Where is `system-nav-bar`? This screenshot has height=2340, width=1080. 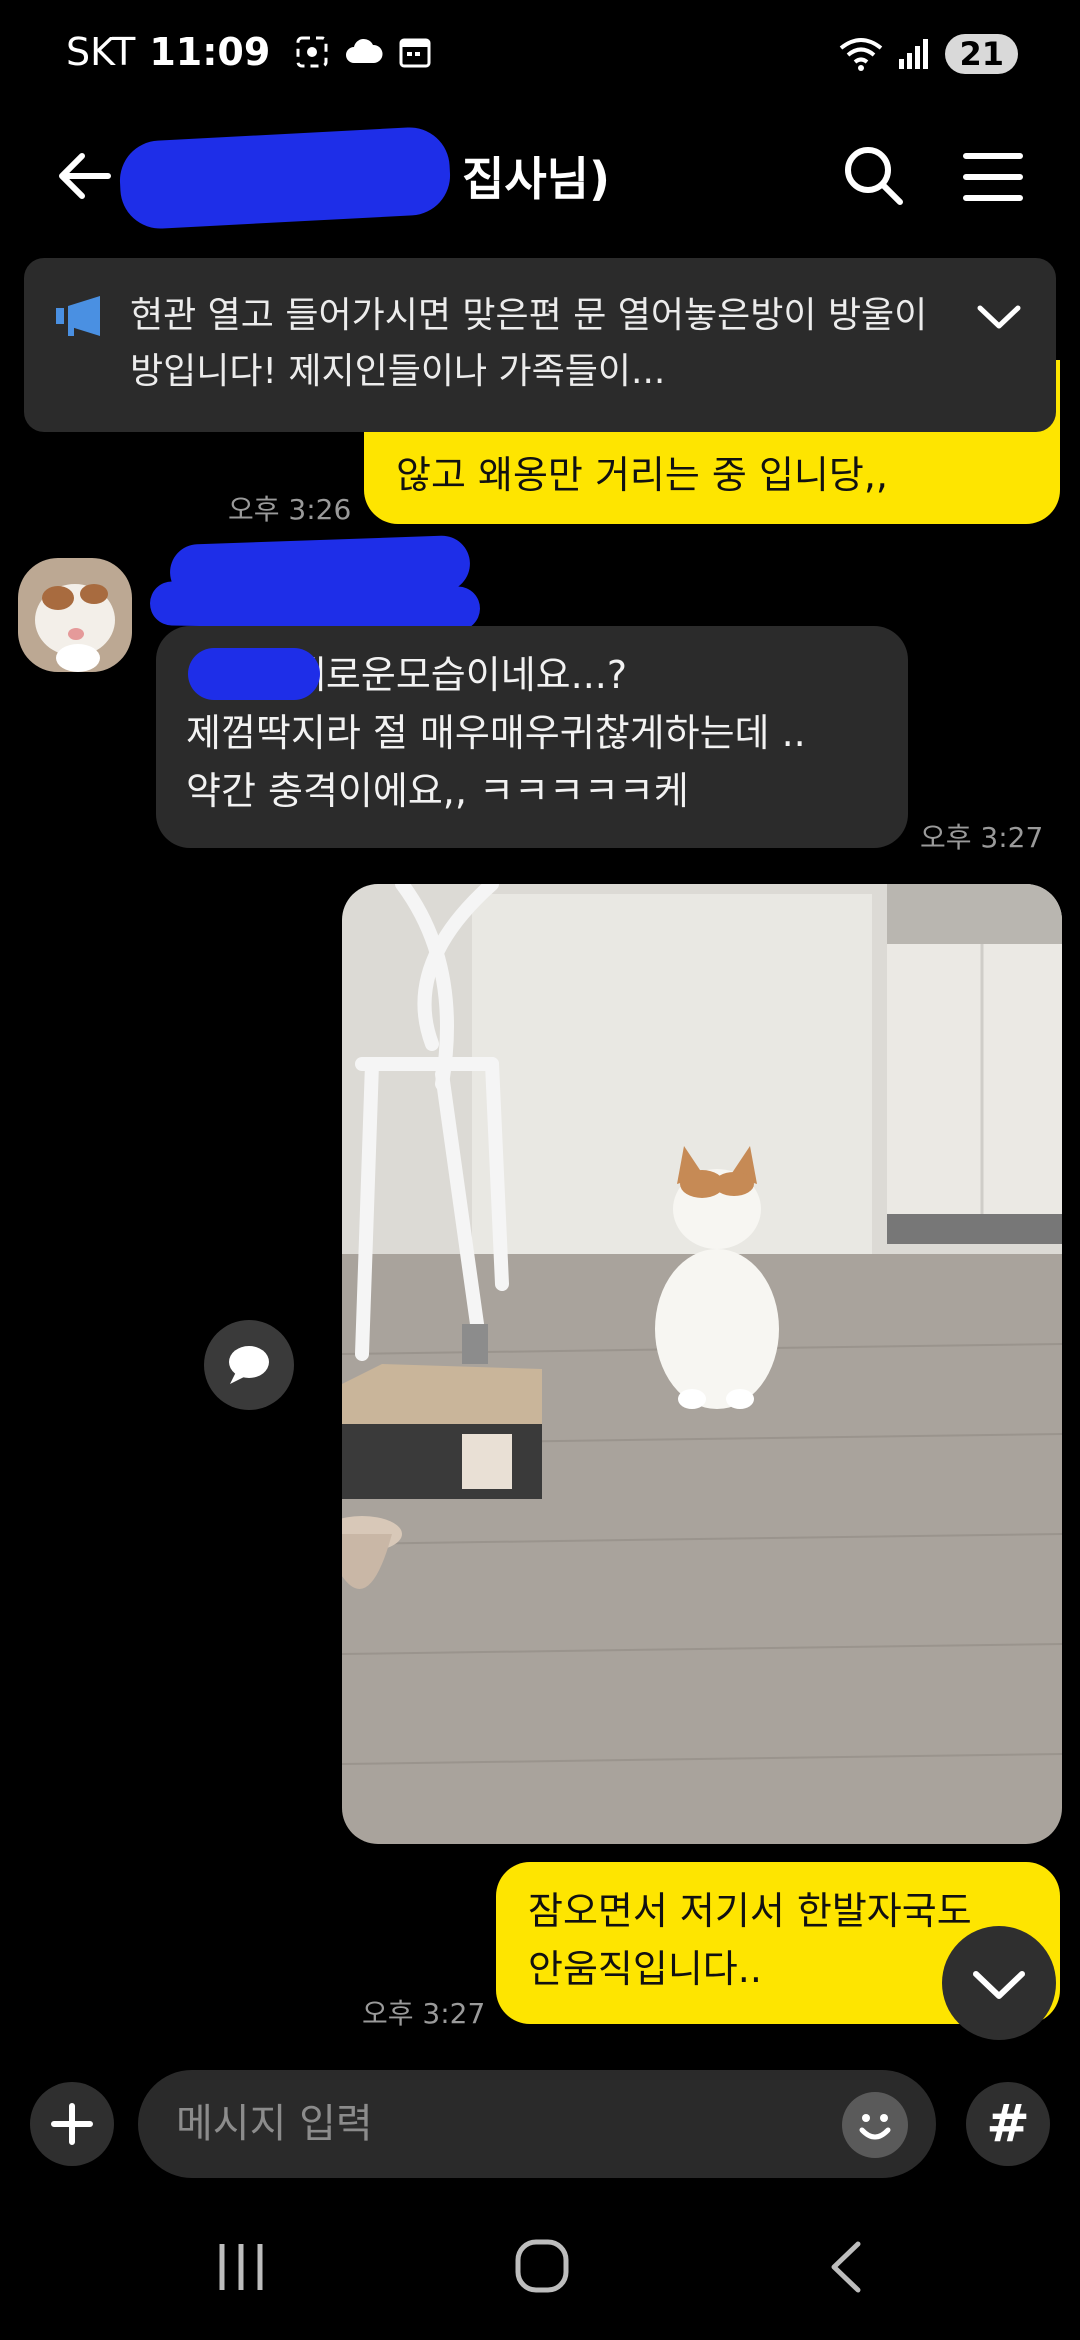
system-nav-bar is located at coordinates (540, 2270).